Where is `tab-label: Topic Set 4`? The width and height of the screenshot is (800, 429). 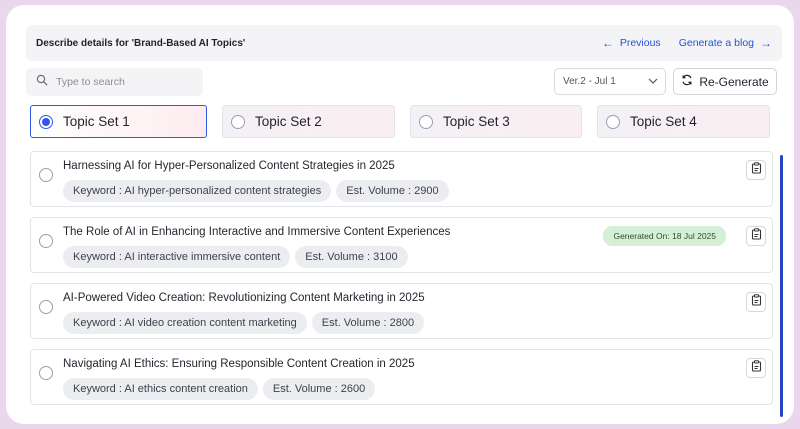
tab-label: Topic Set 4 is located at coordinates (663, 121).